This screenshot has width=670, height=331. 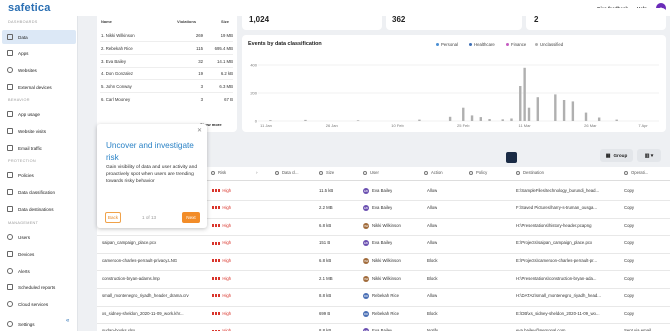 I want to click on sidebar-item-data-destinations: Data destinations, so click(x=39, y=209).